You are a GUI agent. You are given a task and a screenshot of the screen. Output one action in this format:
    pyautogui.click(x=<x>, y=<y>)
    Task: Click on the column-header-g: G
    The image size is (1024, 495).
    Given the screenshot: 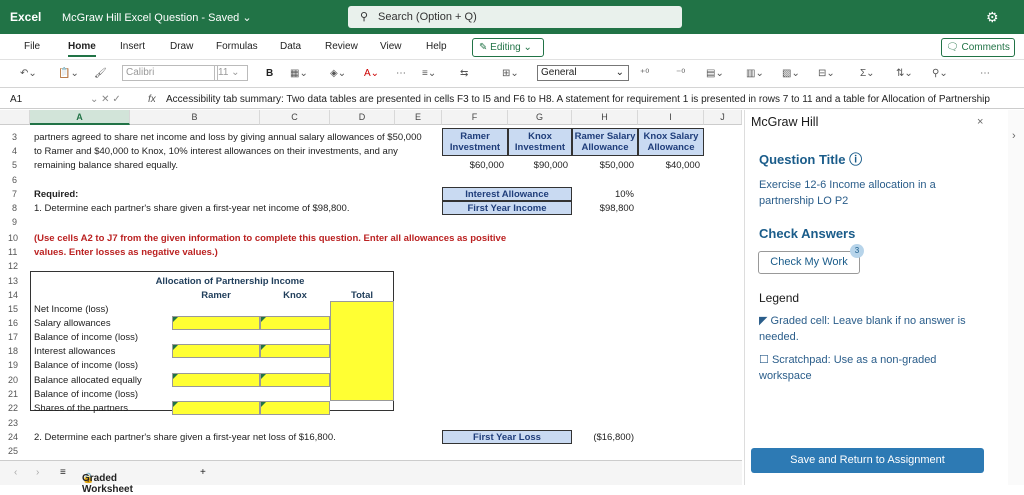 What is the action you would take?
    pyautogui.click(x=540, y=117)
    